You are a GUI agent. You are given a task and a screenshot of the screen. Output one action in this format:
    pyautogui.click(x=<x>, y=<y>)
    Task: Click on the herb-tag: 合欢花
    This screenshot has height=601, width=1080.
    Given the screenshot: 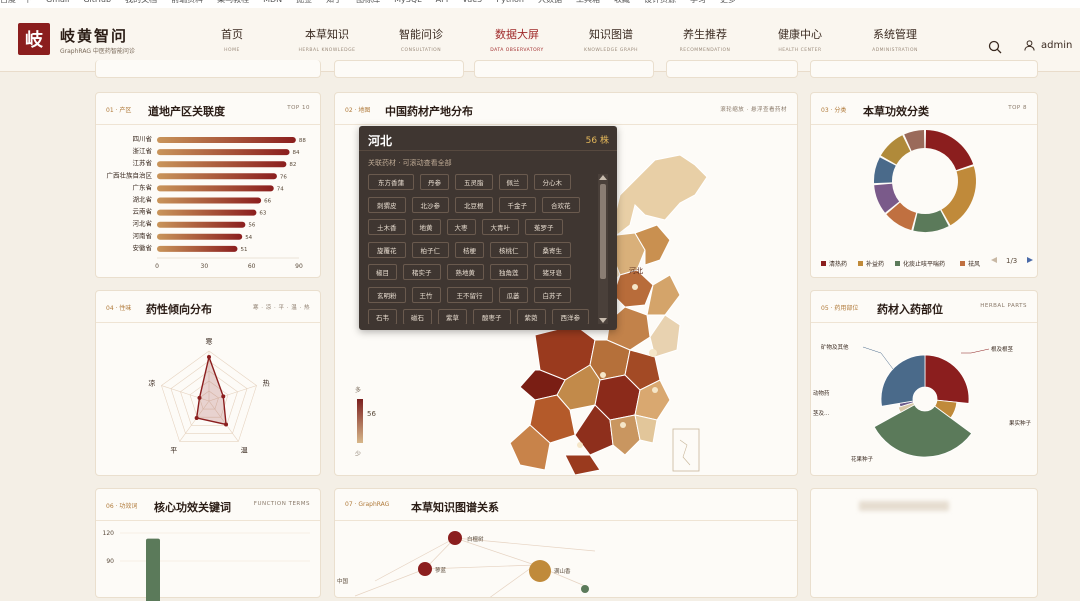 What is the action you would take?
    pyautogui.click(x=561, y=204)
    